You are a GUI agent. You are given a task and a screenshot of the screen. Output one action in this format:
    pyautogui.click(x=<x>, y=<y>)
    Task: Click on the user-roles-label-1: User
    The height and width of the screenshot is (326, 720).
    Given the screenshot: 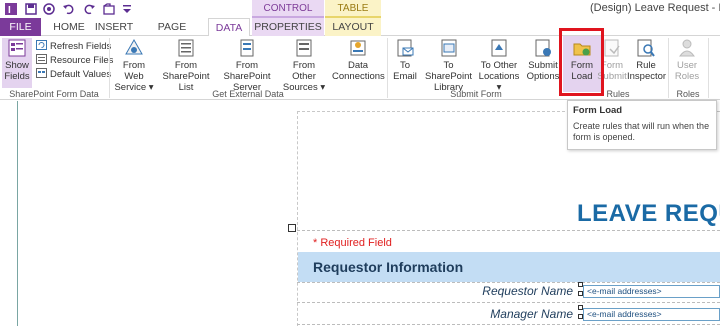 What is the action you would take?
    pyautogui.click(x=687, y=65)
    